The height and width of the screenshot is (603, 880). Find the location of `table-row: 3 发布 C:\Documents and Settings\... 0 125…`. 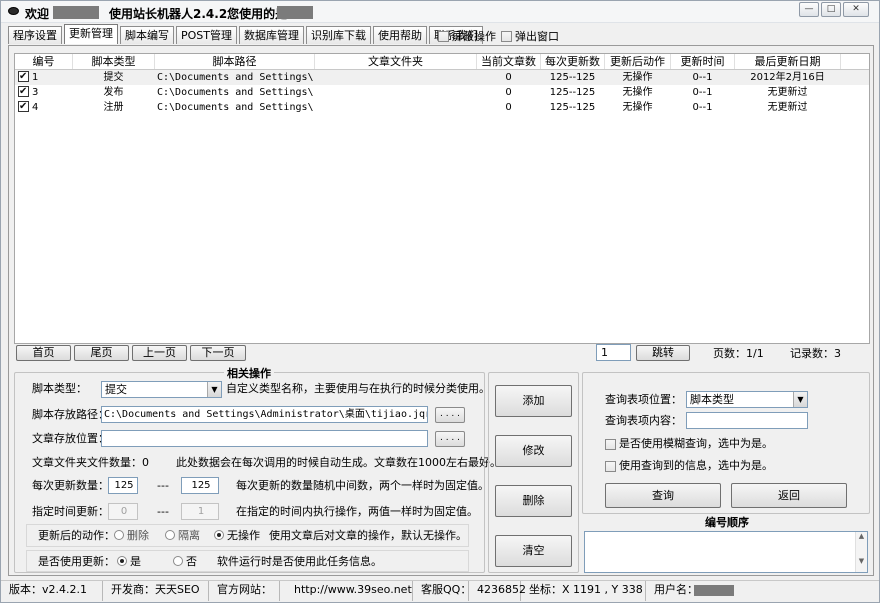

table-row: 3 发布 C:\Documents and Settings\... 0 125… is located at coordinates (442, 92).